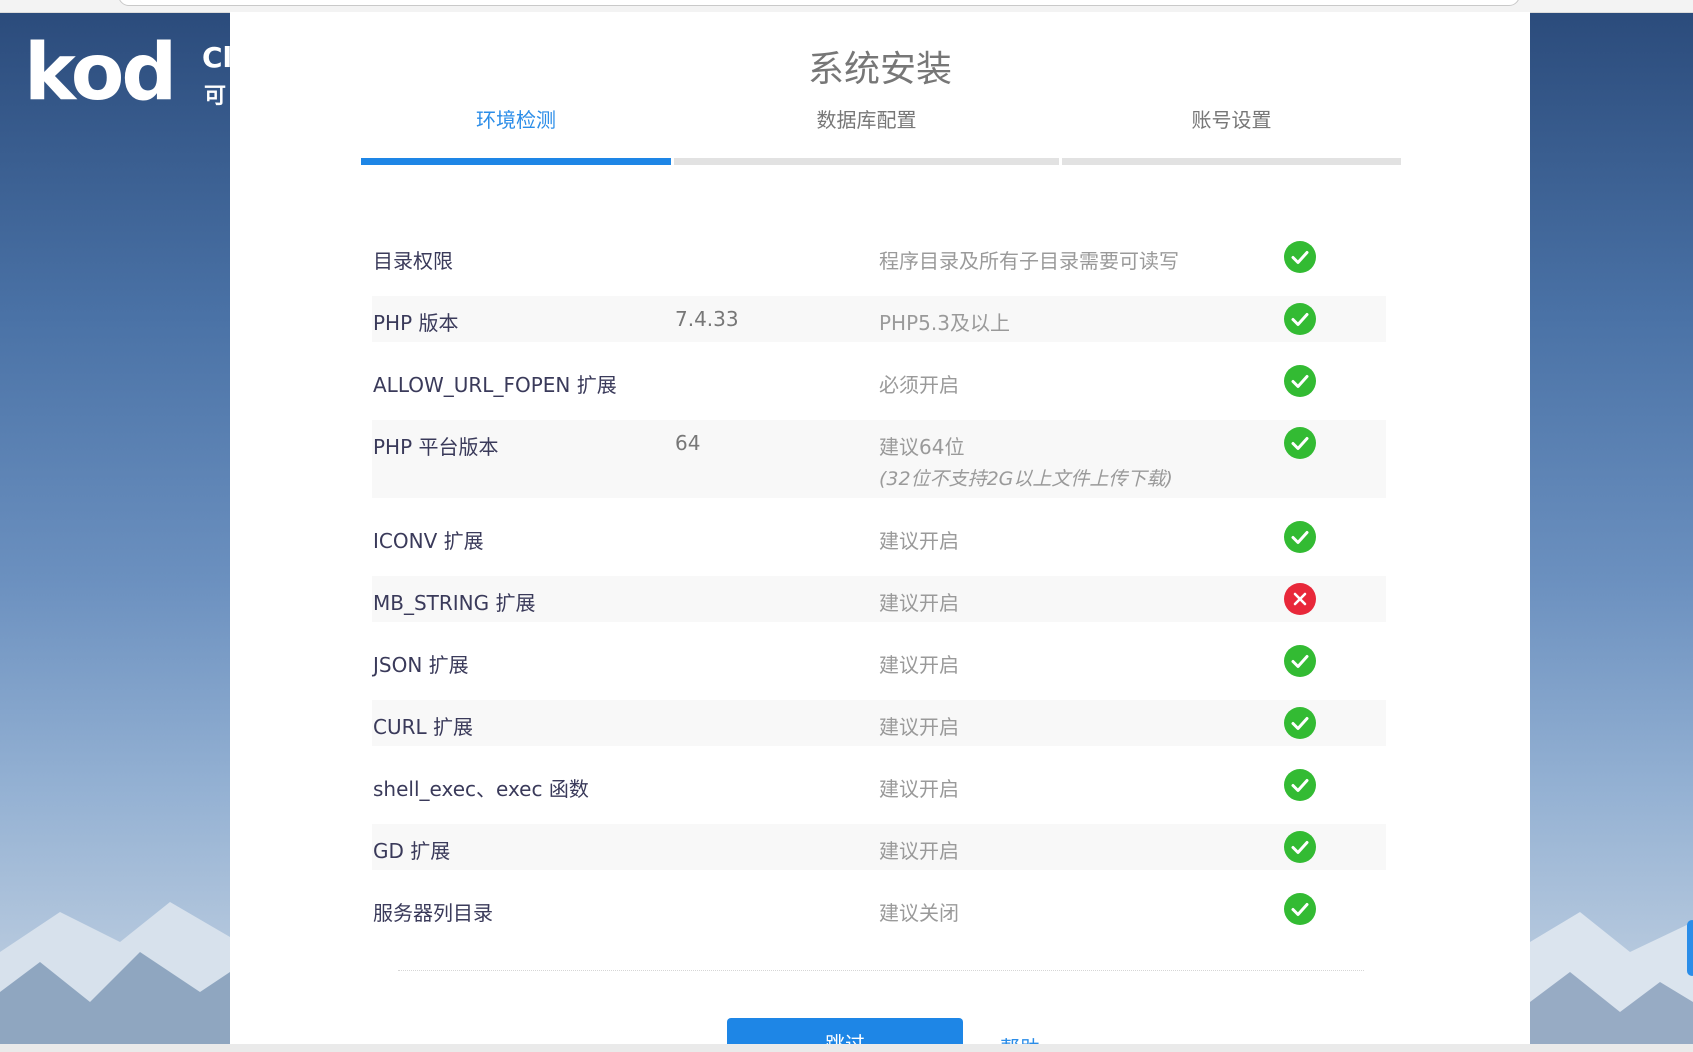 The image size is (1693, 1052). What do you see at coordinates (922, 447) in the screenshot?
I see `check-requirement: 建议64位` at bounding box center [922, 447].